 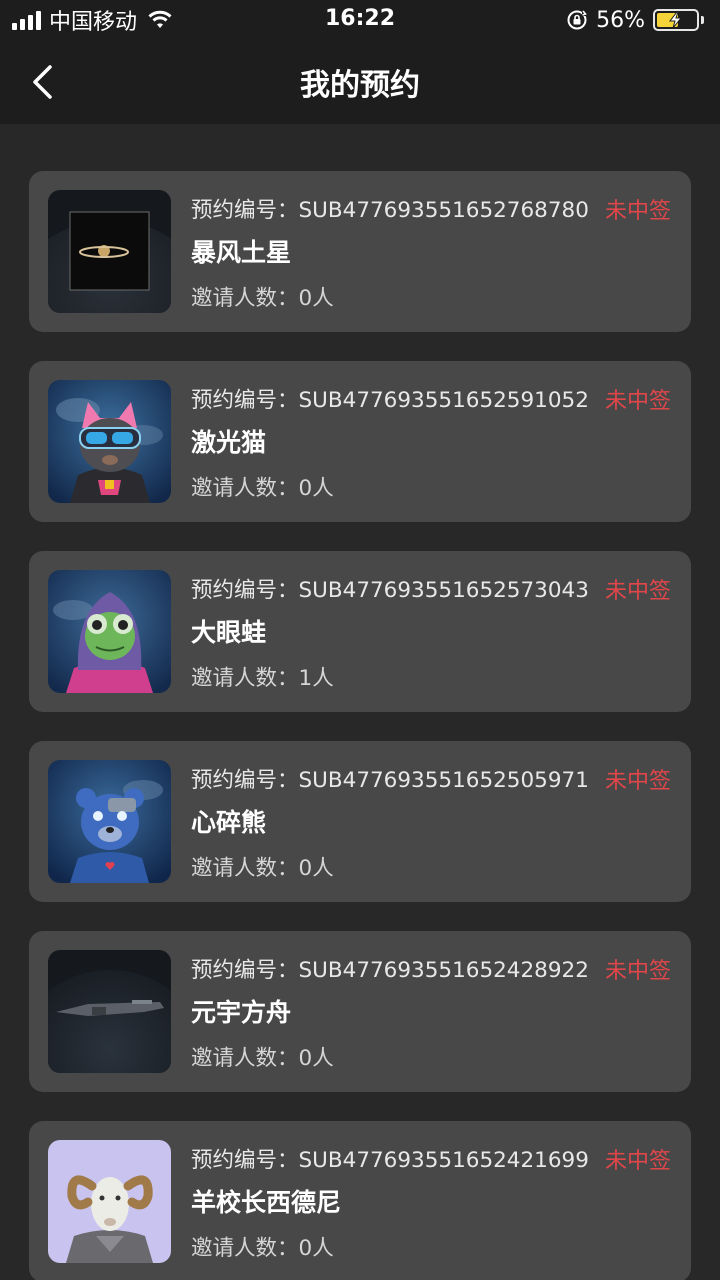 I want to click on reservation-id: SUB477693551652591052, so click(x=443, y=400).